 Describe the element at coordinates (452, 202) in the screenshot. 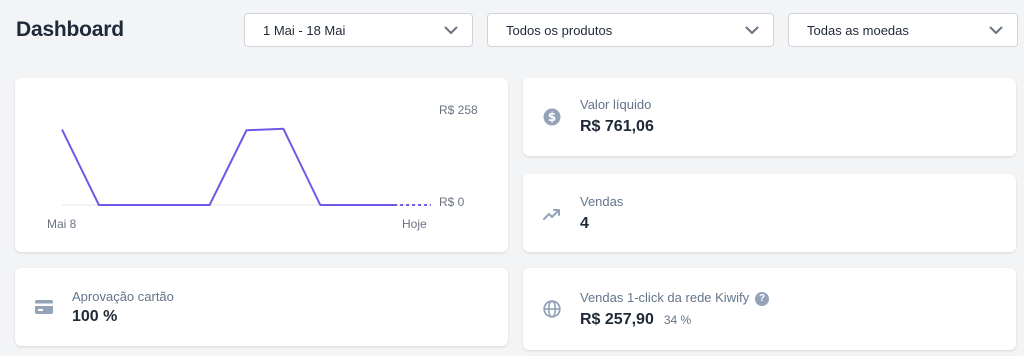

I see `y-axis-min-label: R$ 0` at that location.